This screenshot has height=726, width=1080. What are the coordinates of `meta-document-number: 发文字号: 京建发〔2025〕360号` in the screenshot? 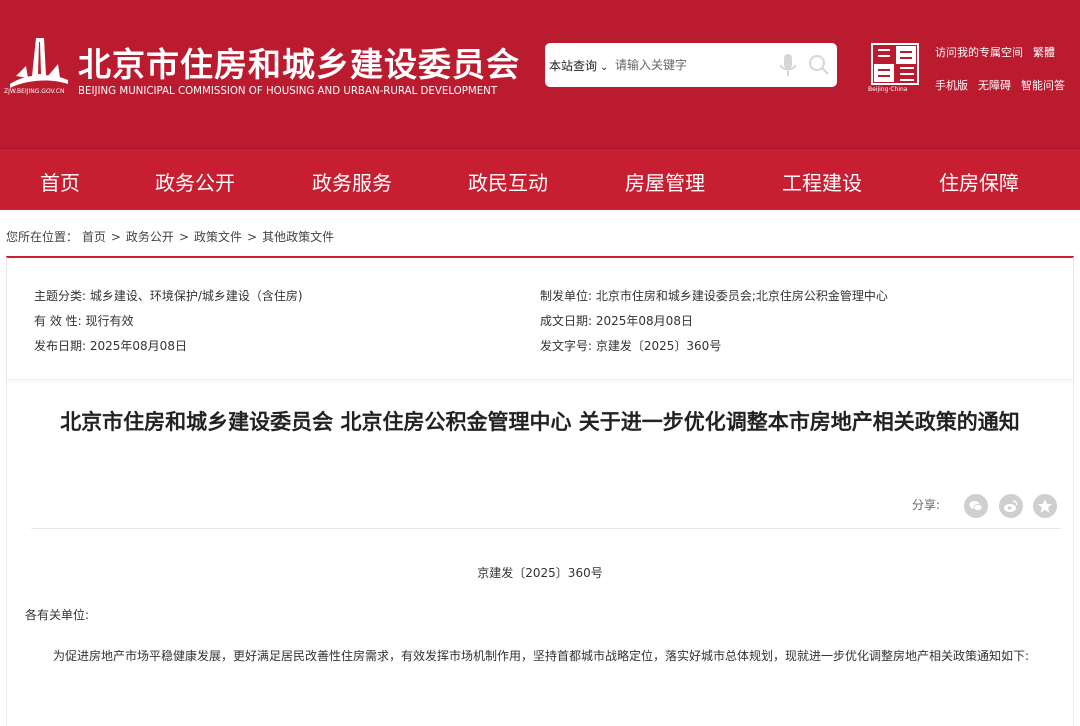 It's located at (630, 345).